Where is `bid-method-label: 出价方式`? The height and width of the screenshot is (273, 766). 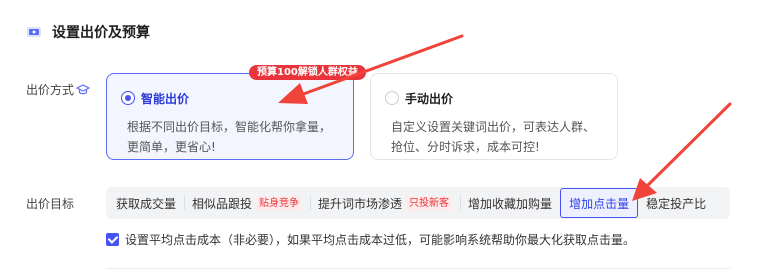 bid-method-label: 出价方式 is located at coordinates (58, 89).